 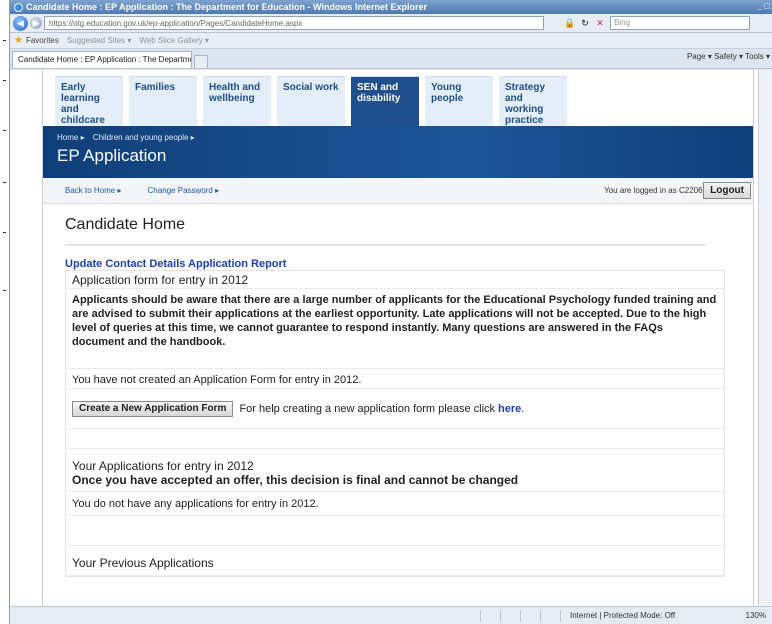 I want to click on back-icon: ◀, so click(x=20, y=23).